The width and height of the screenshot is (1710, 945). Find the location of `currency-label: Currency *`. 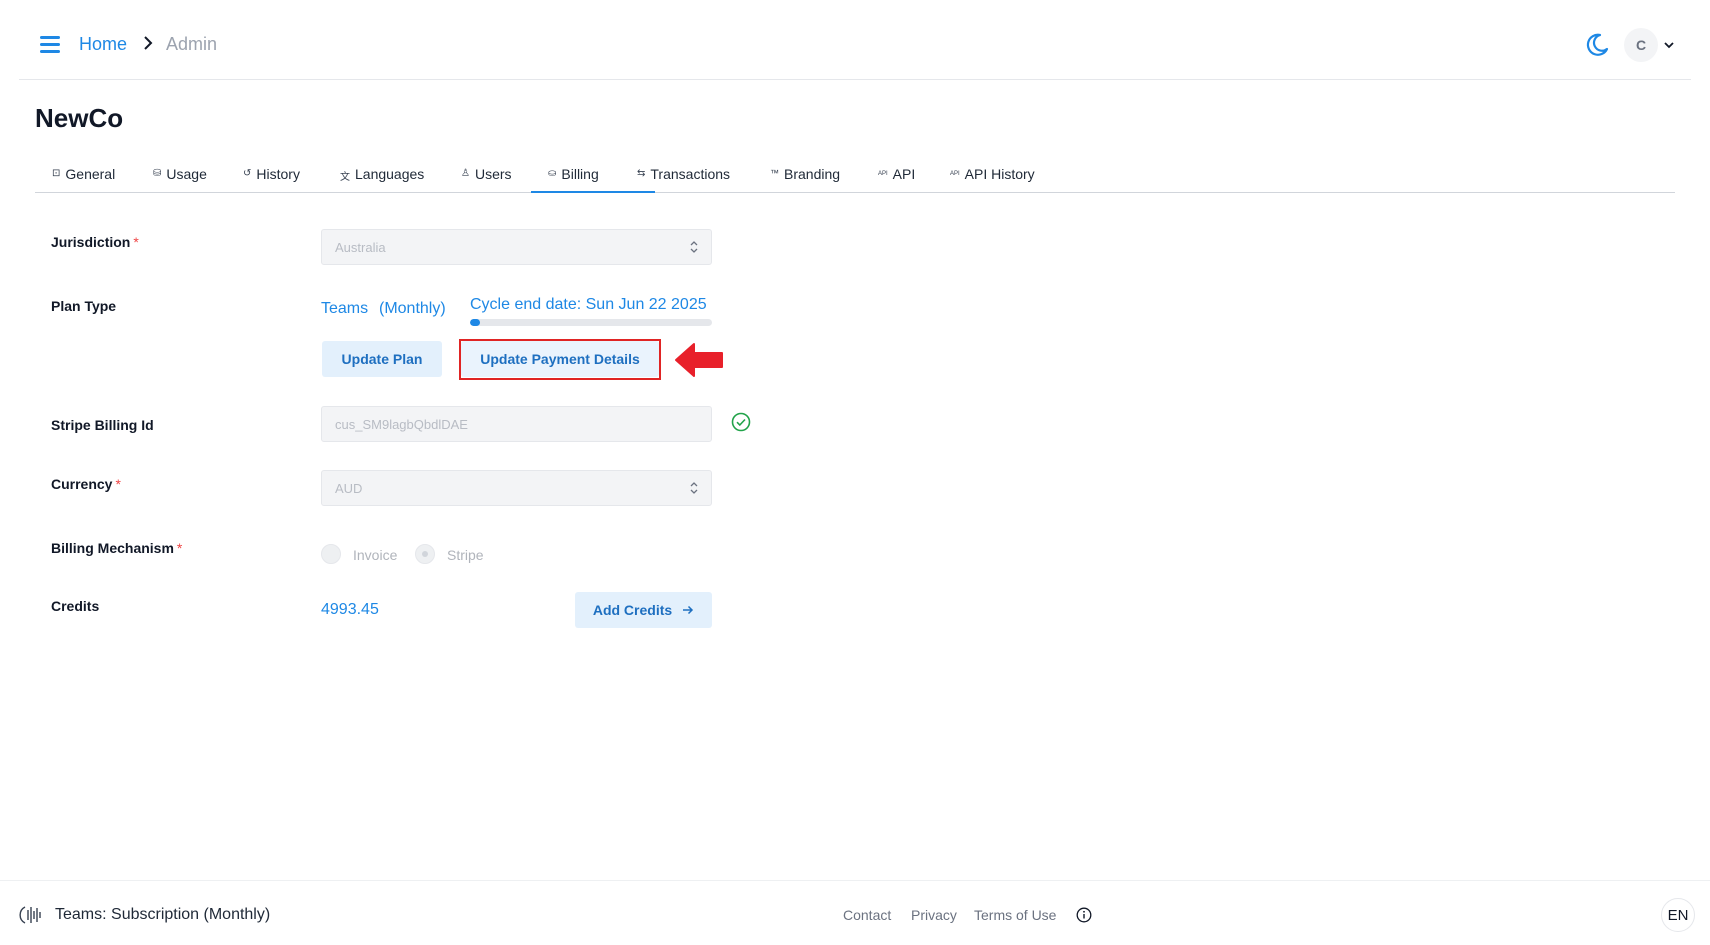

currency-label: Currency * is located at coordinates (86, 484).